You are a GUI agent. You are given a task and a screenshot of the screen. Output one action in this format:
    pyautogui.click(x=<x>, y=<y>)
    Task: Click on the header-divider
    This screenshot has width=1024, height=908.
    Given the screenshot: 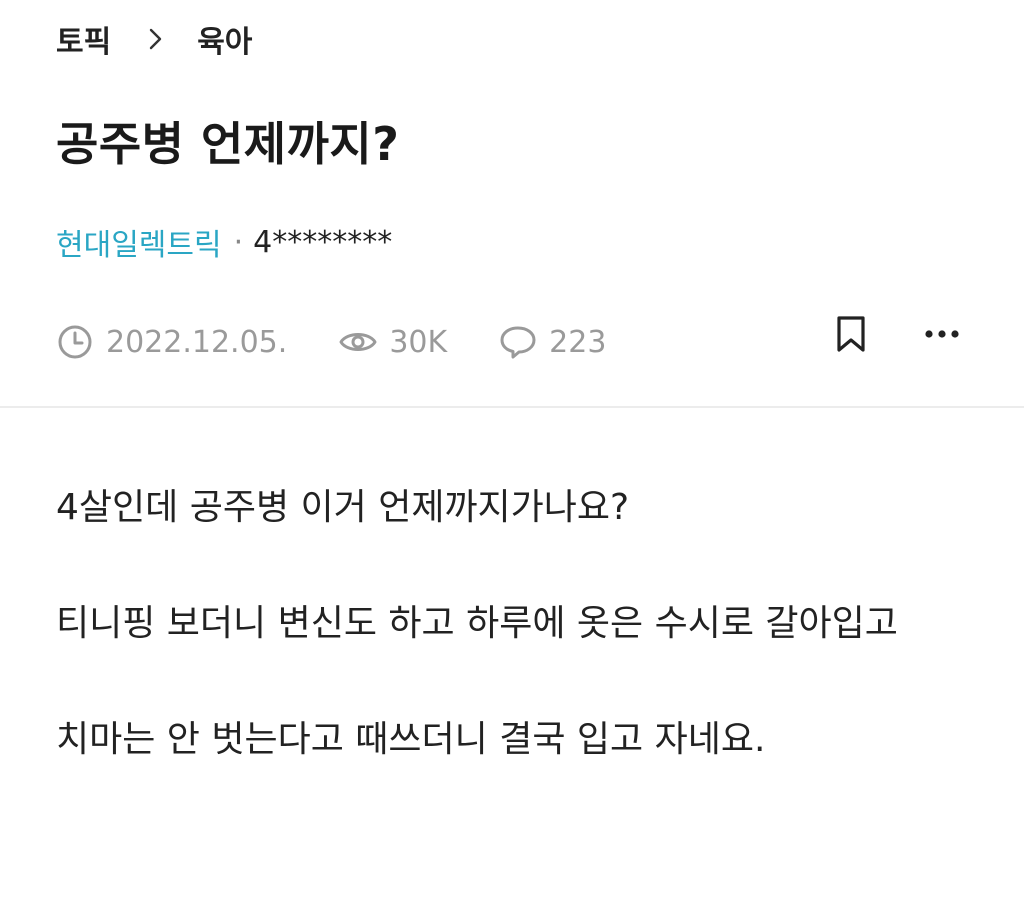 What is the action you would take?
    pyautogui.click(x=512, y=407)
    